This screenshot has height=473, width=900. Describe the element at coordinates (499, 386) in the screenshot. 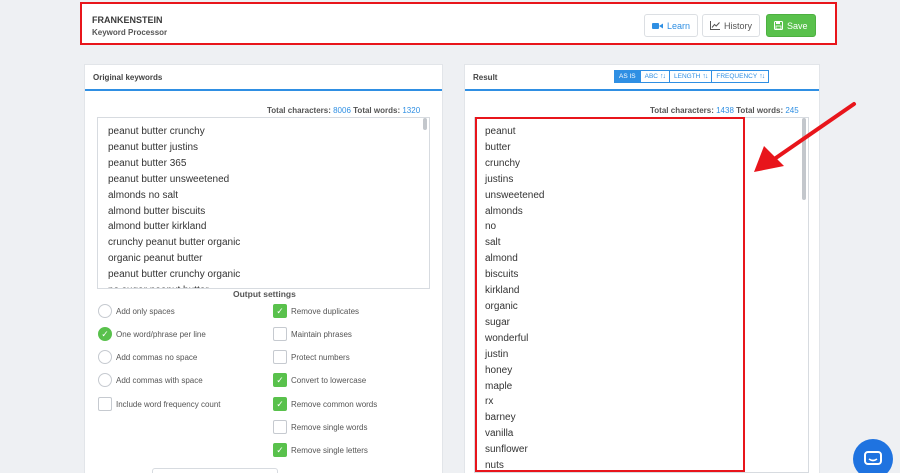

I see `result-keyword-line: maple` at that location.